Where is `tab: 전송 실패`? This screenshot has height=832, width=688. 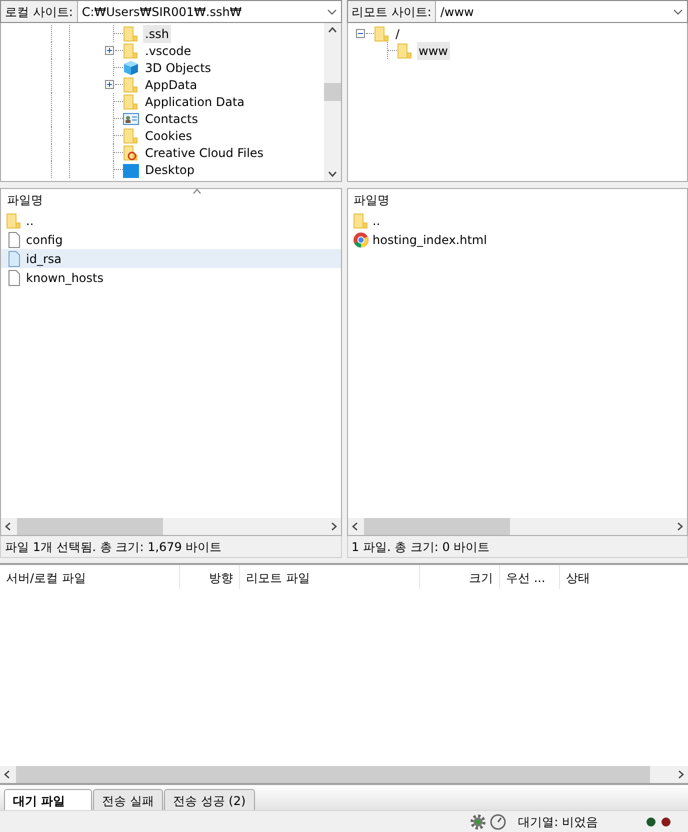 tab: 전송 실패 is located at coordinates (128, 799).